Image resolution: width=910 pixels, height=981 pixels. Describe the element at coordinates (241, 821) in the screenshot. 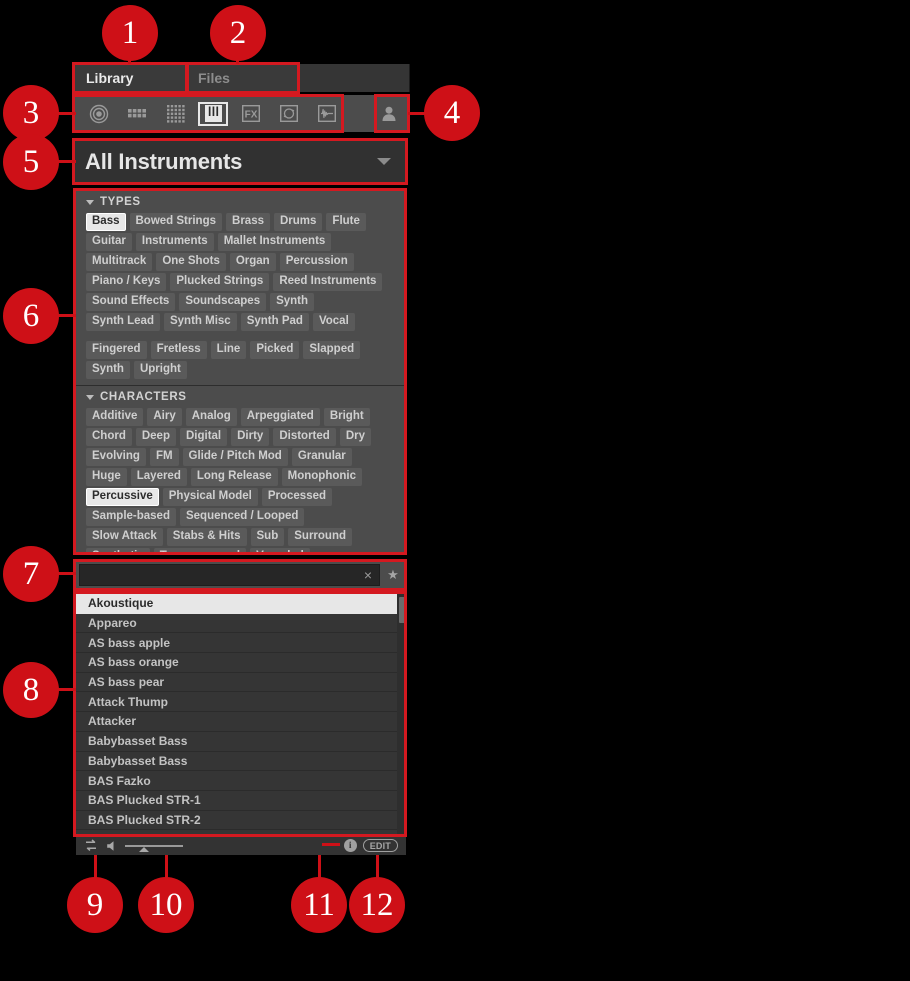

I see `result-row: BAS Plucked STR-2` at that location.